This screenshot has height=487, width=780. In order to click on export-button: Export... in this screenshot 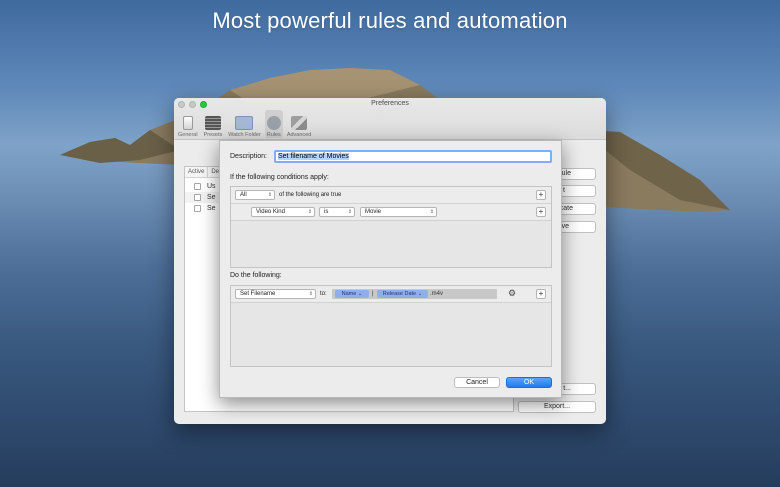, I will do `click(557, 407)`.